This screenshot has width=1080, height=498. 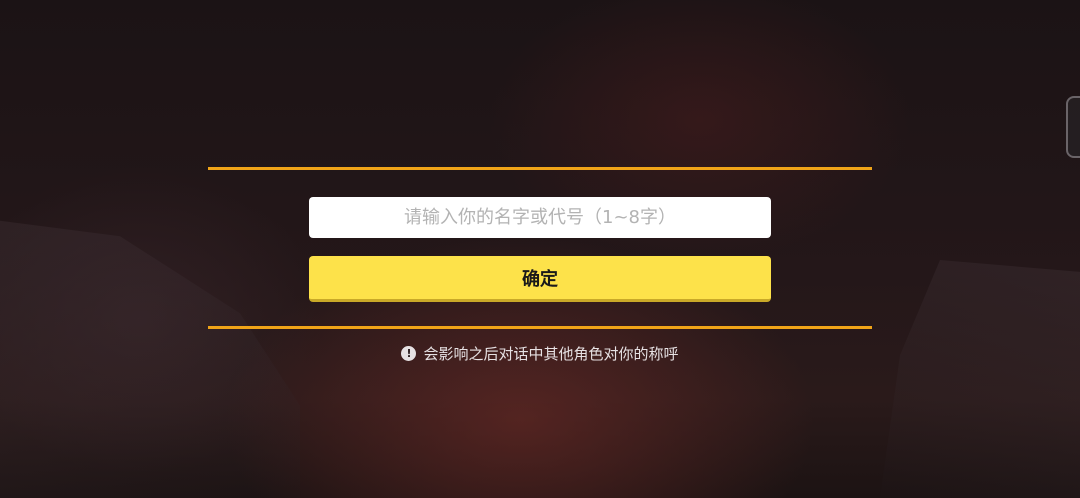 I want to click on confirm-button-label: 确定, so click(x=540, y=279).